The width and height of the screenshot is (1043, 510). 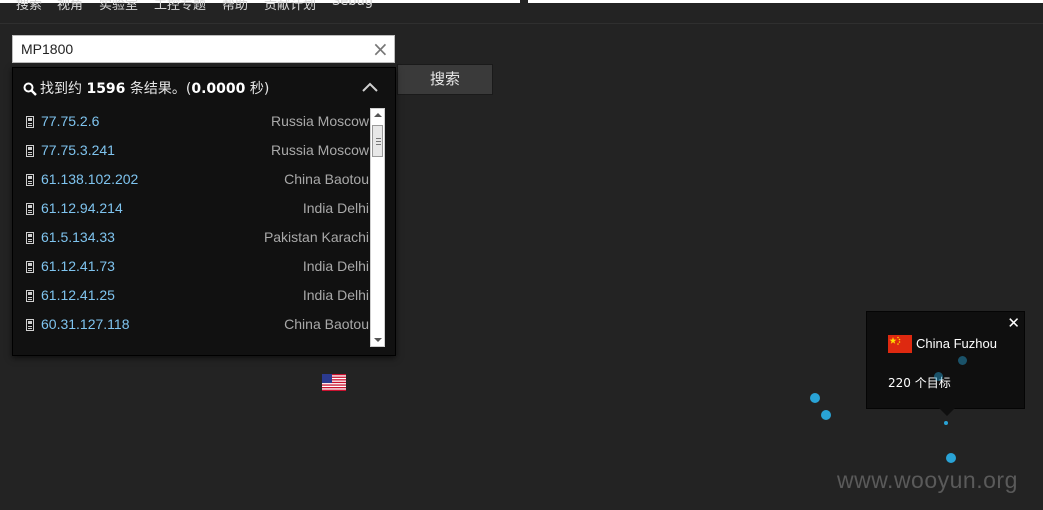 I want to click on result-ip: 77.75.3.241, so click(x=78, y=150).